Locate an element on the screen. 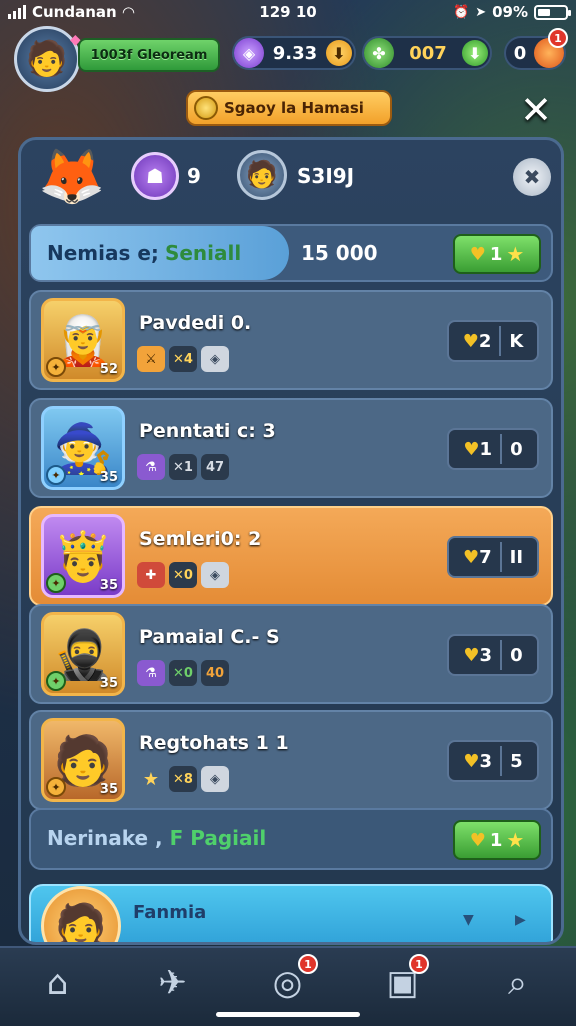  partial-entry-portrait: 🧑 is located at coordinates (81, 914).